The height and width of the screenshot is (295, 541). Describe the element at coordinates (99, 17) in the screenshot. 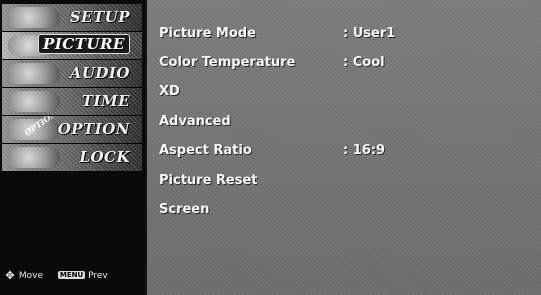

I see `tab-setup-label: SETUP` at that location.